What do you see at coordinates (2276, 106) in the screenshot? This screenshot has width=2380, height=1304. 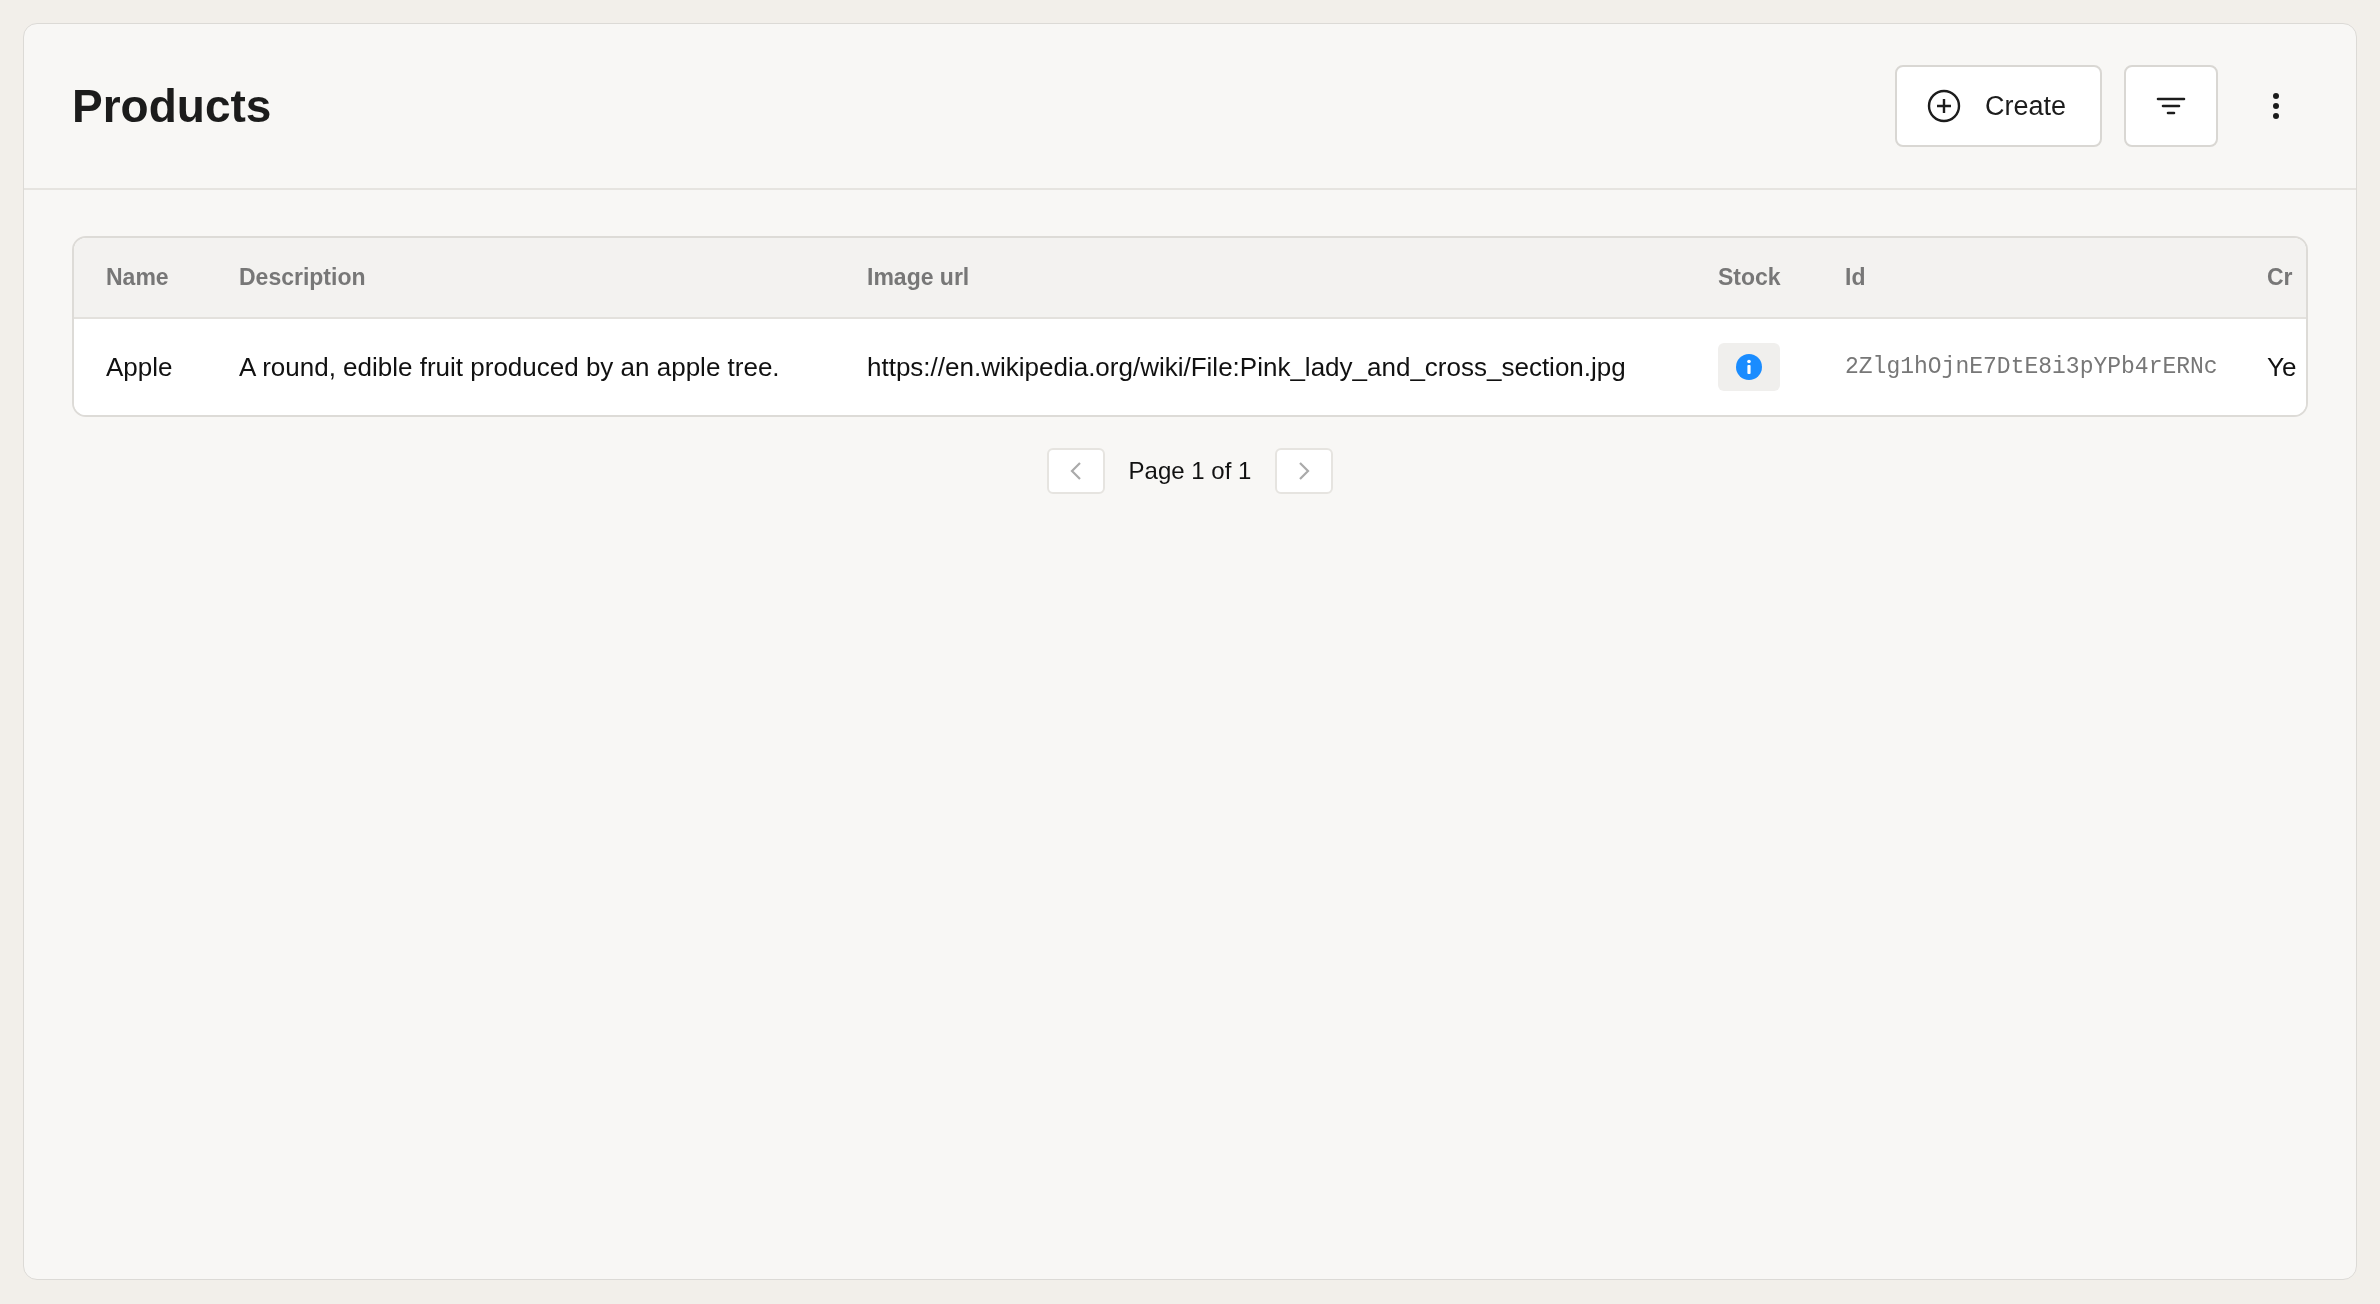 I see `more-icon` at bounding box center [2276, 106].